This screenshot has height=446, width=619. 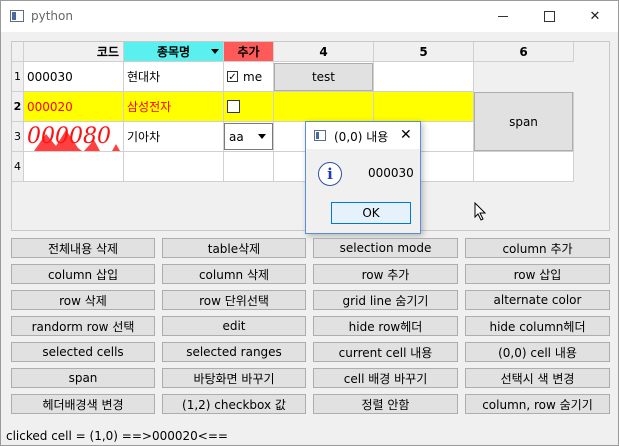 I want to click on column-header-add: 추가, so click(x=249, y=52).